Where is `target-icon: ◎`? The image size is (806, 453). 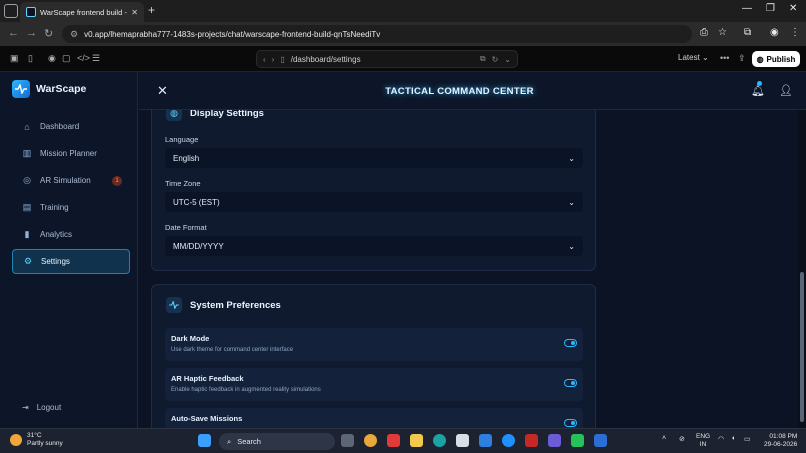
target-icon: ◎ is located at coordinates (27, 180).